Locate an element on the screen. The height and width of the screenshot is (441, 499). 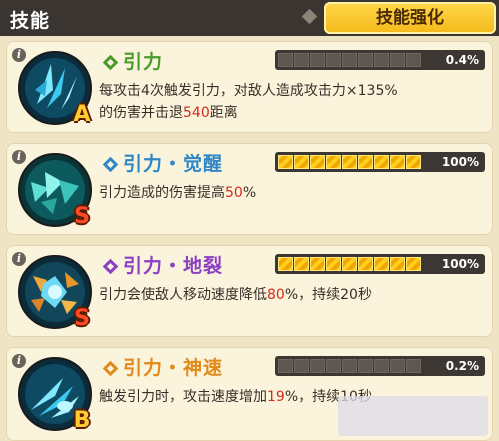
description-line: 引力造成的伤害提高50% is located at coordinates (291, 193).